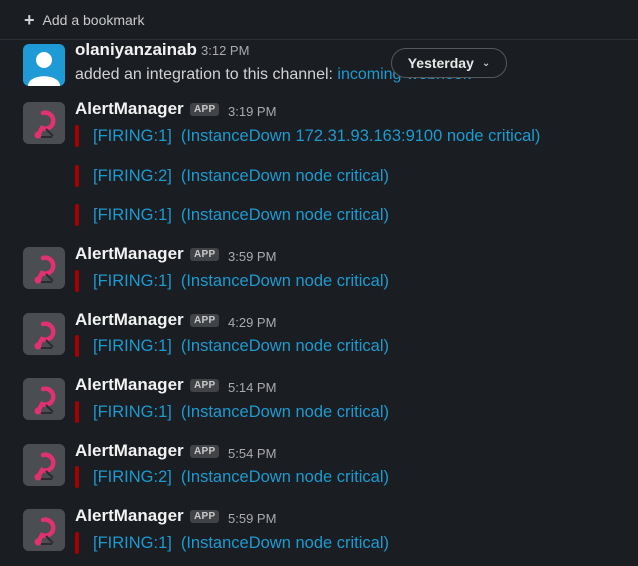 The height and width of the screenshot is (566, 638). I want to click on timestamp: 5:14 PM, so click(252, 387).